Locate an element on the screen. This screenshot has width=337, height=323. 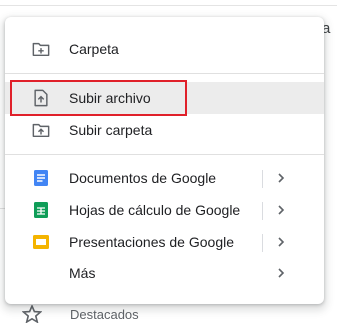
menu-item-more: Más is located at coordinates (164, 273).